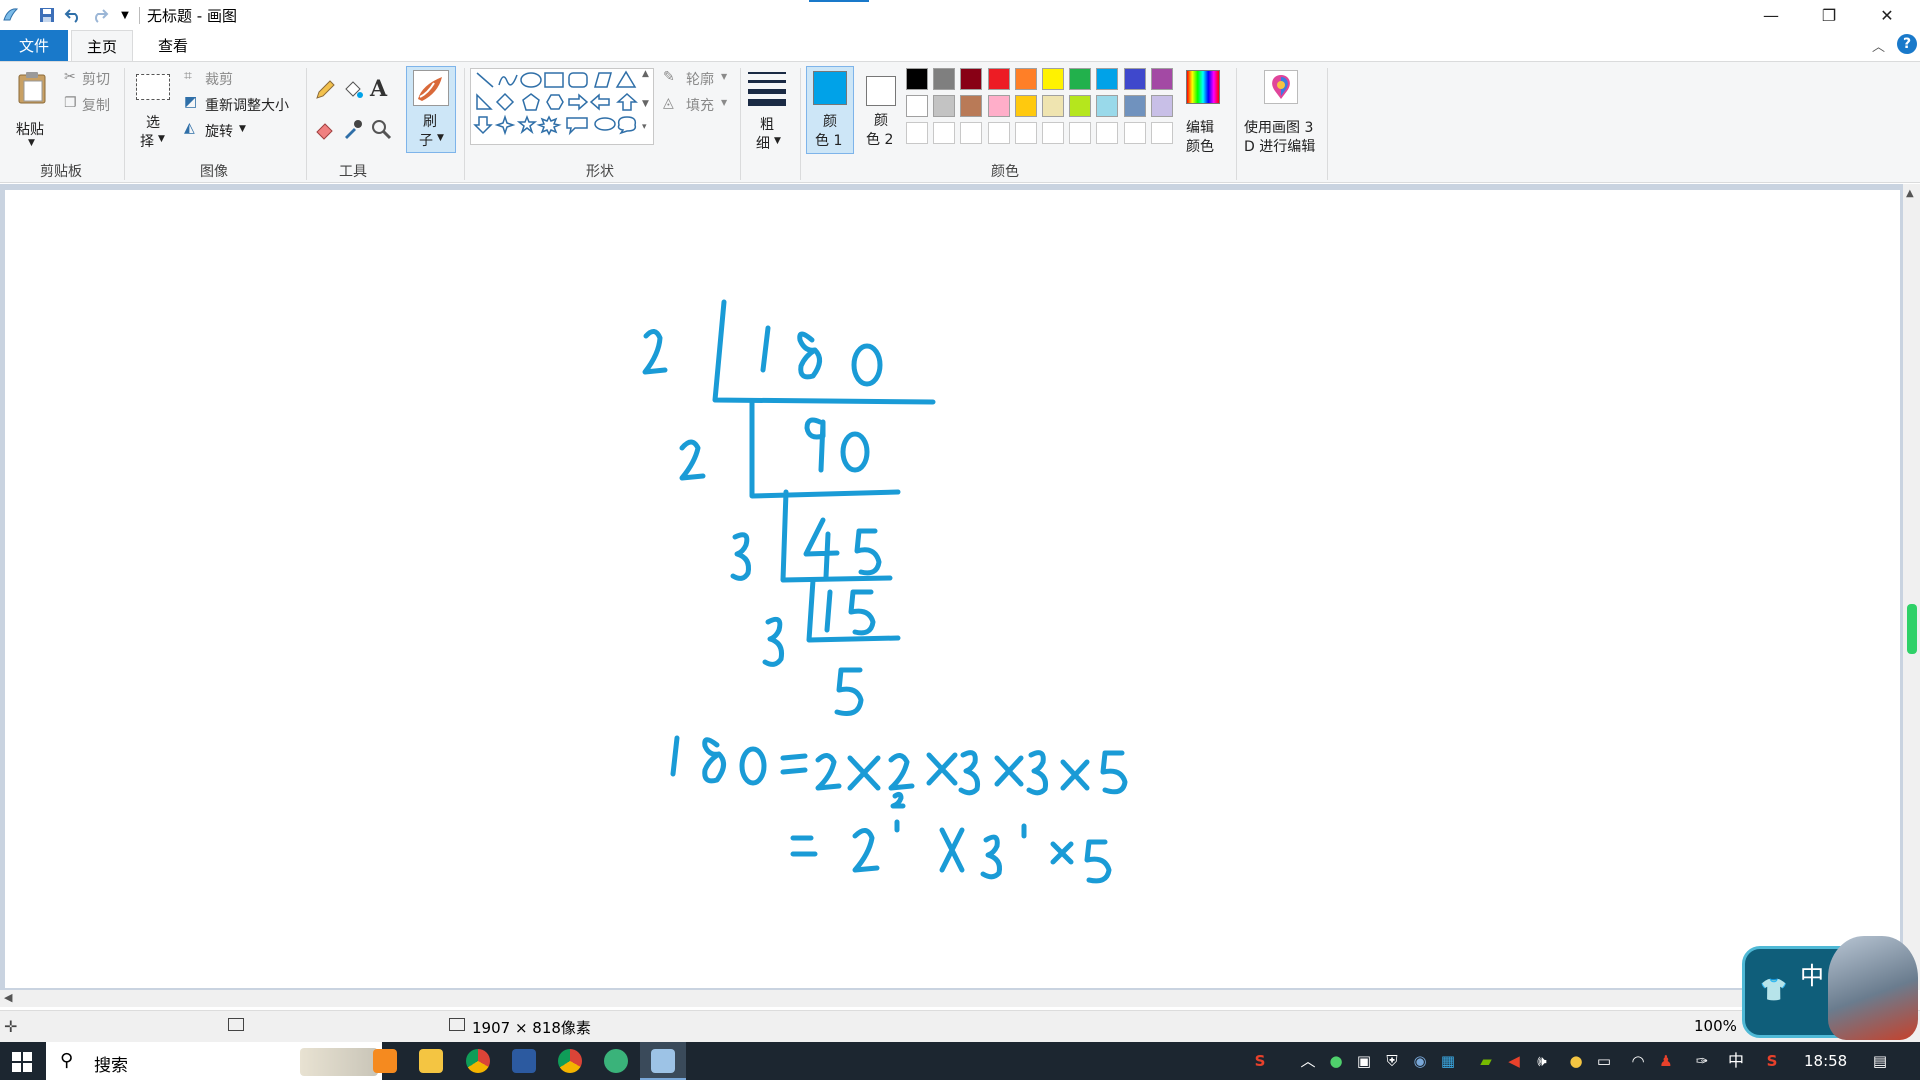 Image resolution: width=1920 pixels, height=1080 pixels. I want to click on rotate-dropdown-icon: ▼, so click(242, 129).